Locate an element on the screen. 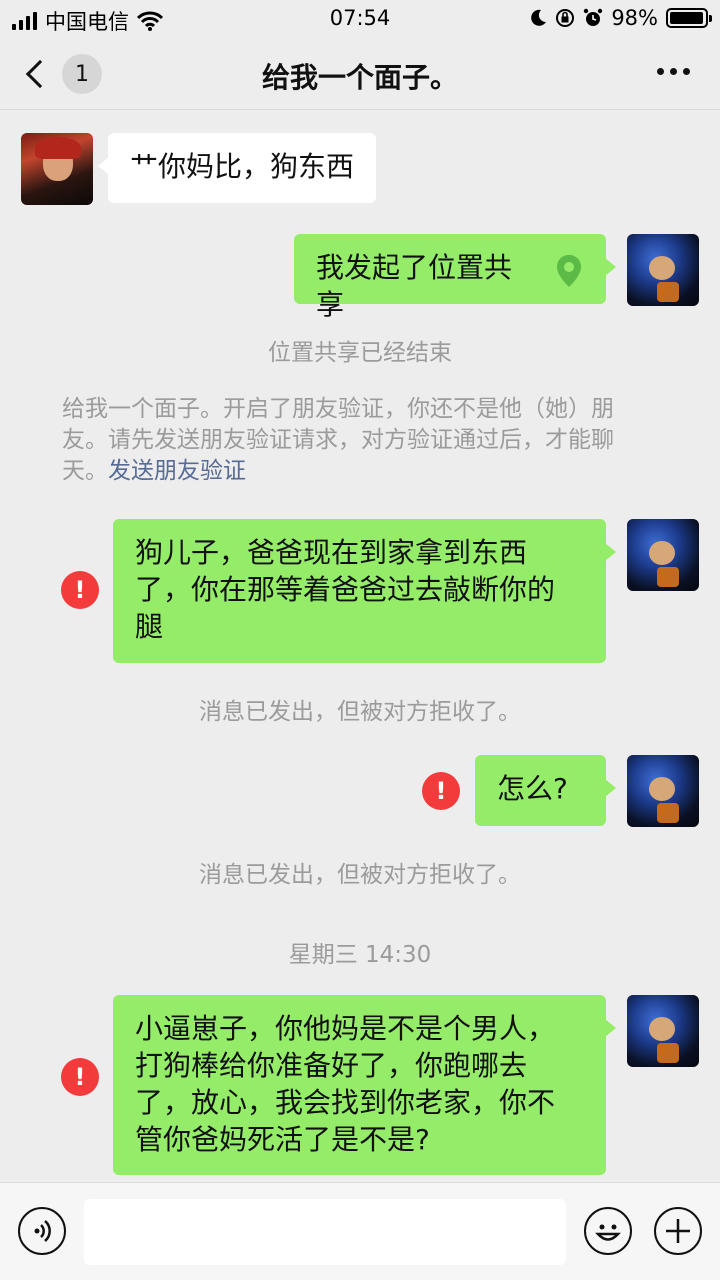 The width and height of the screenshot is (720, 1280). contact-avatar is located at coordinates (57, 169).